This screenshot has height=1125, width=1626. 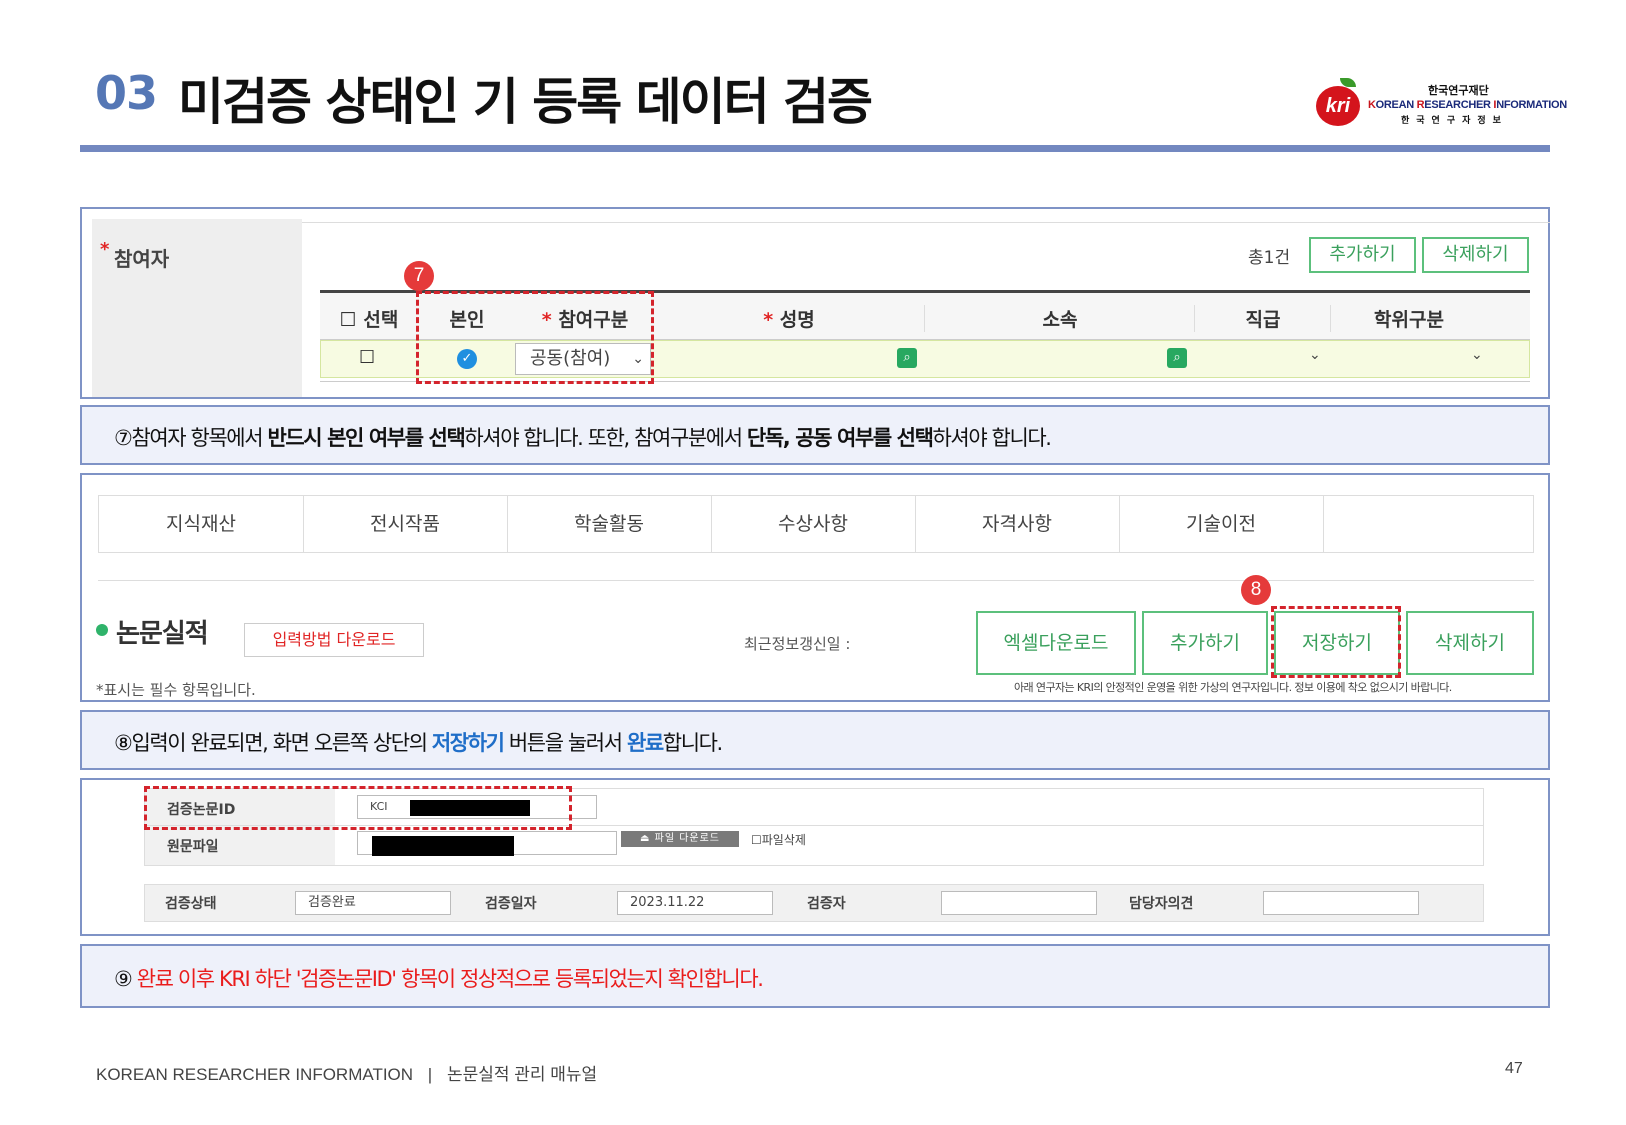 What do you see at coordinates (201, 524) in the screenshot?
I see `tab-intellectual-property: 지식재산` at bounding box center [201, 524].